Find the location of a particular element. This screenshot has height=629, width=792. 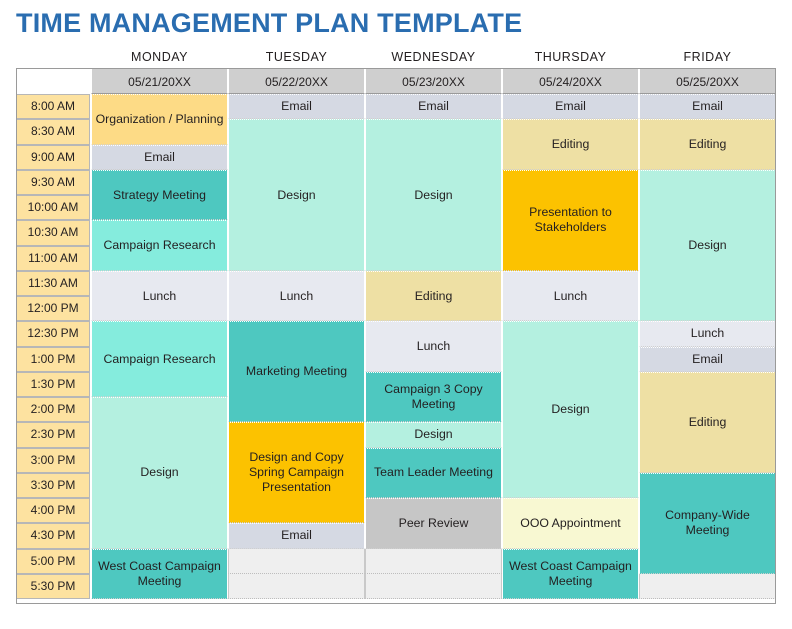

event-label: Organization / Planning is located at coordinates (159, 118).